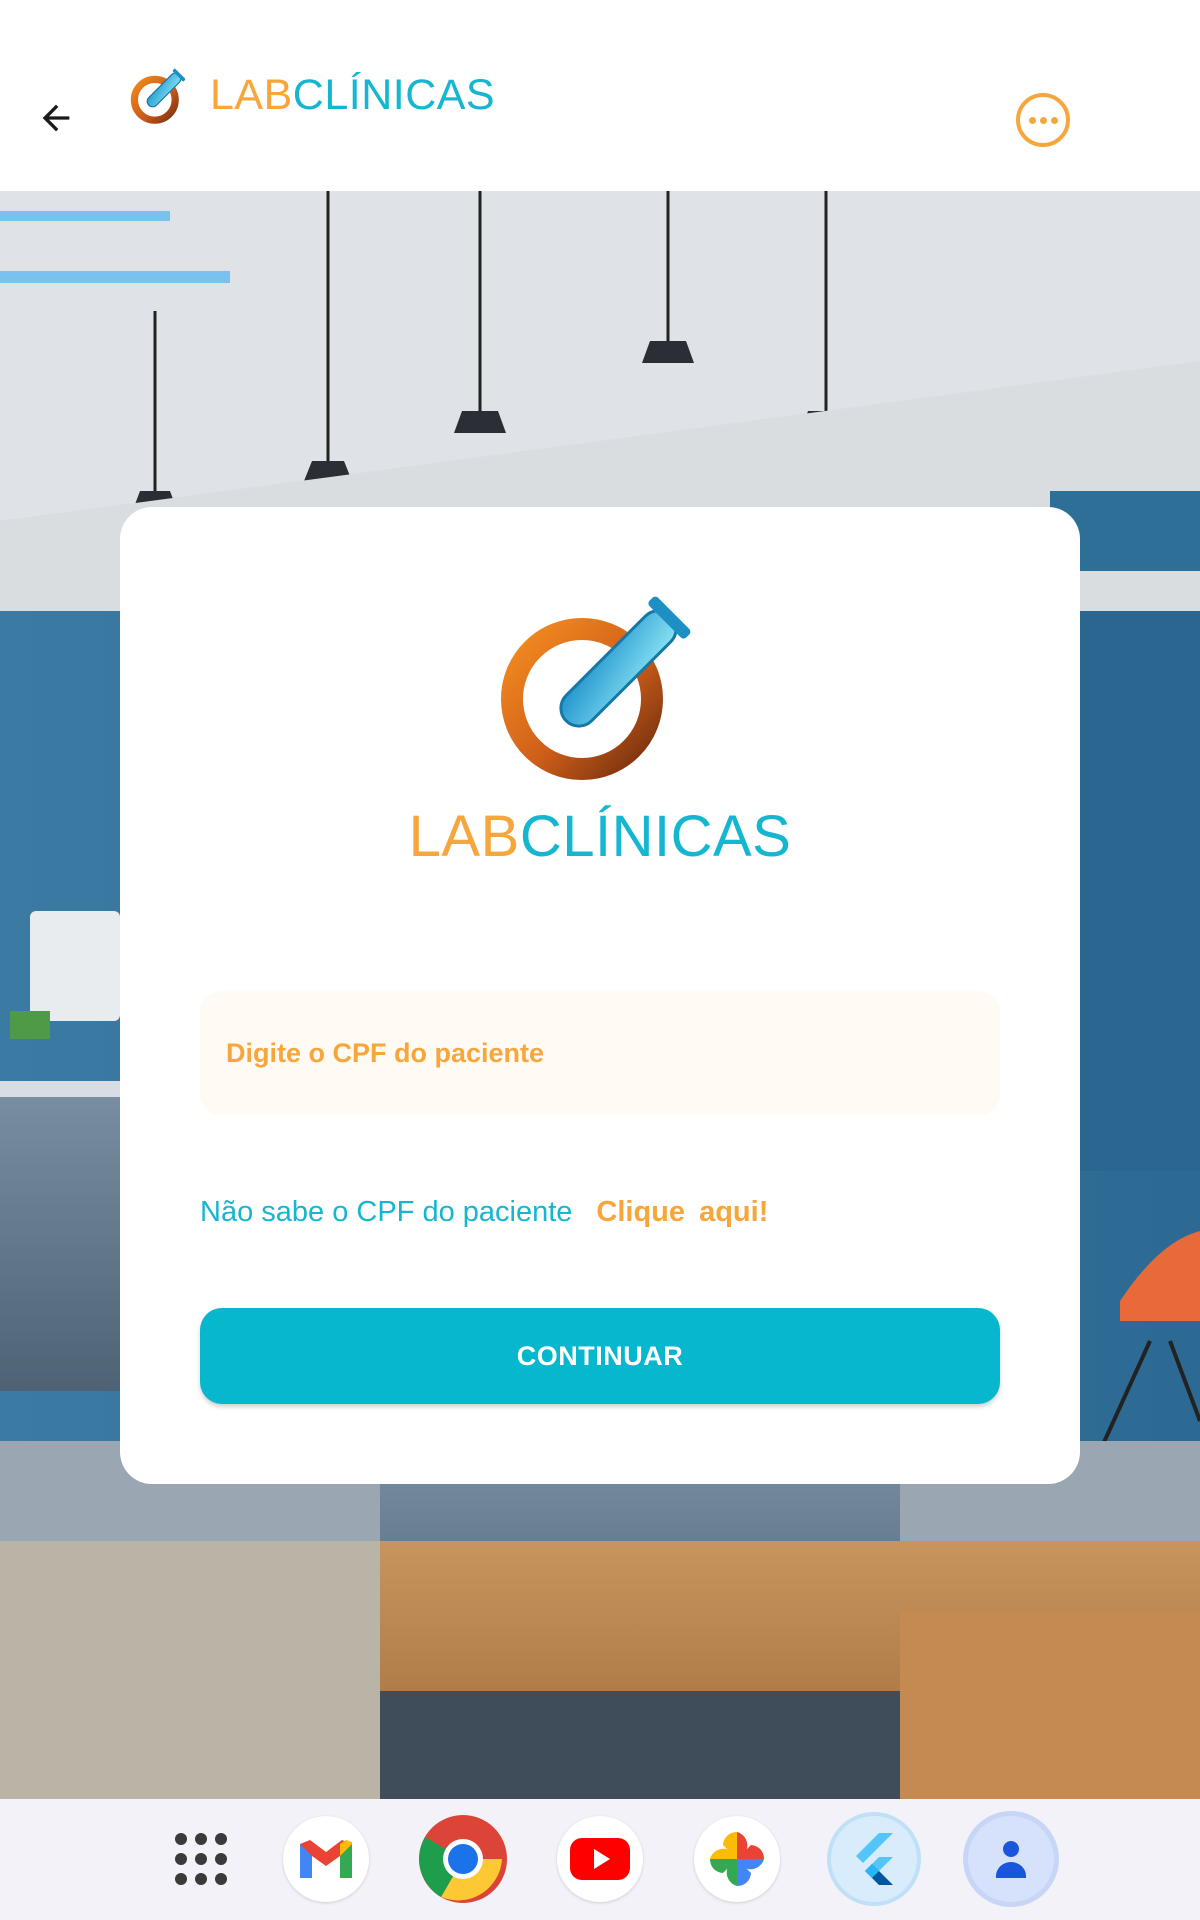 The height and width of the screenshot is (1920, 1200). I want to click on labclinicas-logo-icon, so click(158, 96).